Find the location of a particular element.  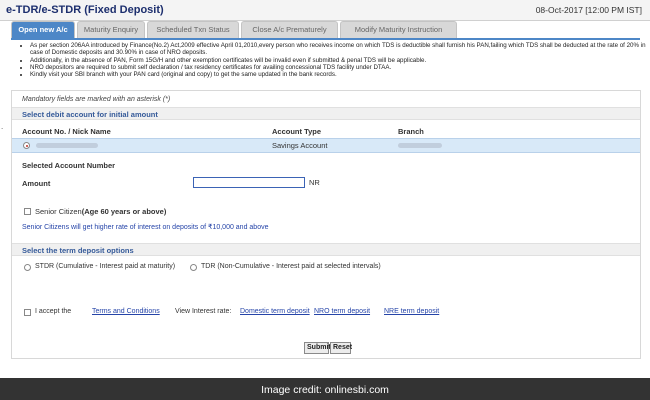

amount-field is located at coordinates (249, 182).